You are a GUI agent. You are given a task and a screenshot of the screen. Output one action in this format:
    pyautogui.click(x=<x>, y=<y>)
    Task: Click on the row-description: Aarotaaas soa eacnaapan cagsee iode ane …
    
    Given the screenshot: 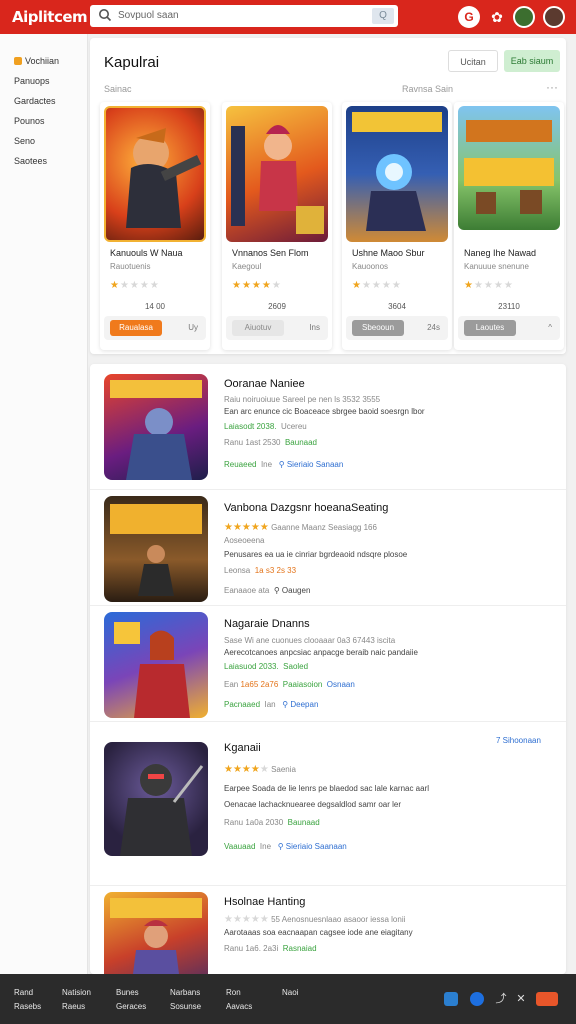 What is the action you would take?
    pyautogui.click(x=318, y=932)
    